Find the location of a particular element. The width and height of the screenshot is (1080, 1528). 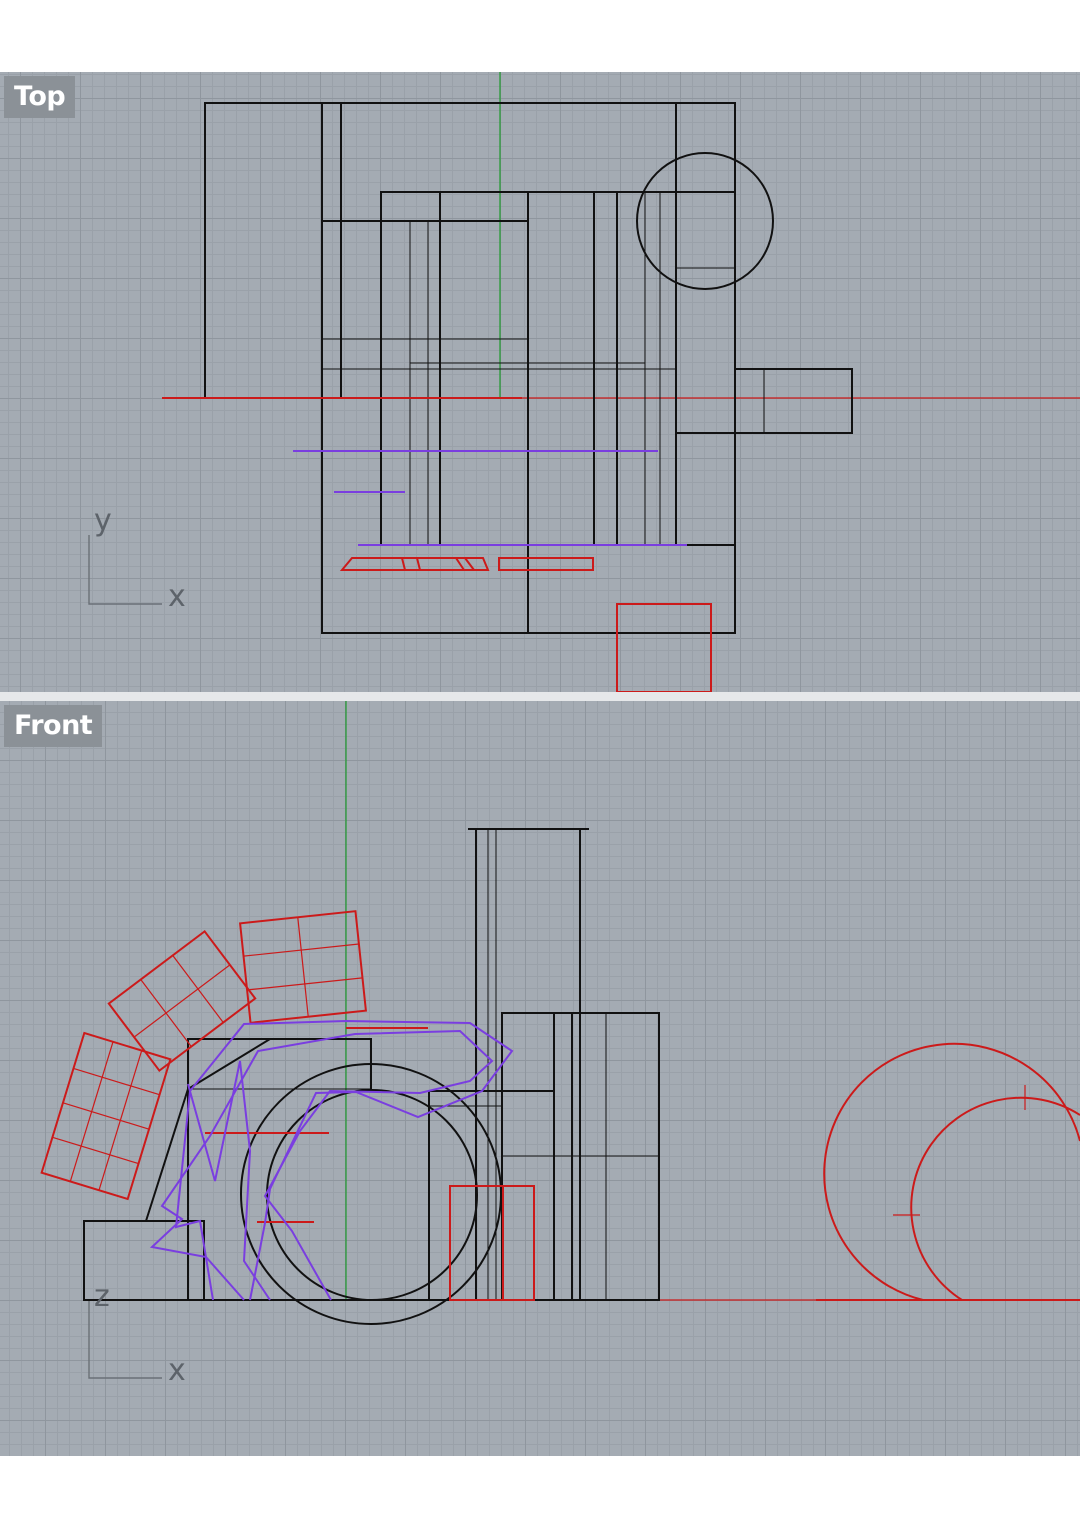

front-inner-circle is located at coordinates (372, 1195).